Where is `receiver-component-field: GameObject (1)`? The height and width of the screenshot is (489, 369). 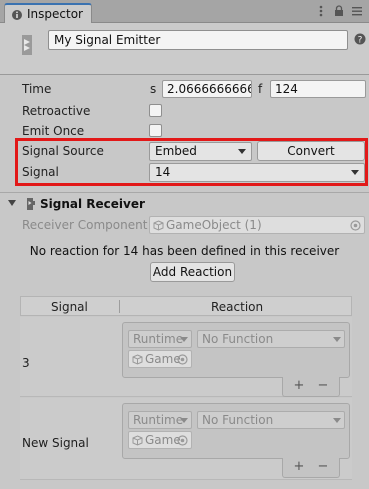
receiver-component-field: GameObject (1) is located at coordinates (257, 225).